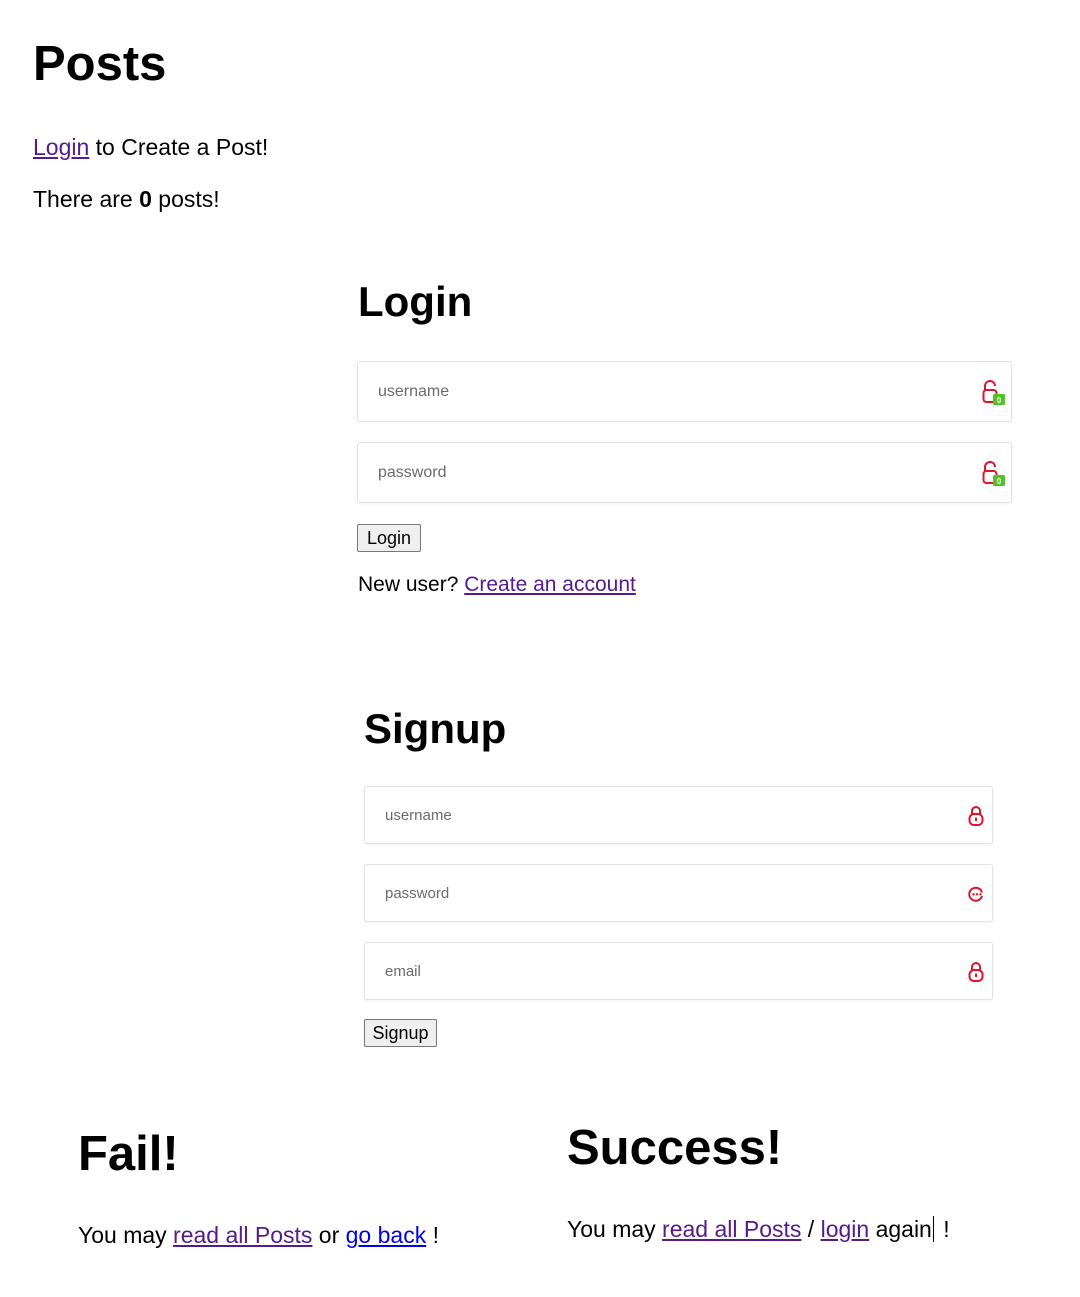  Describe the element at coordinates (145, 199) in the screenshot. I see `post-count-value: 0` at that location.